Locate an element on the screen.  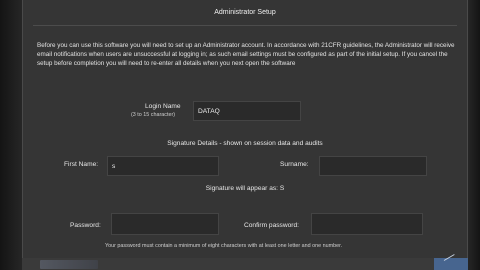
password-input is located at coordinates (165, 224).